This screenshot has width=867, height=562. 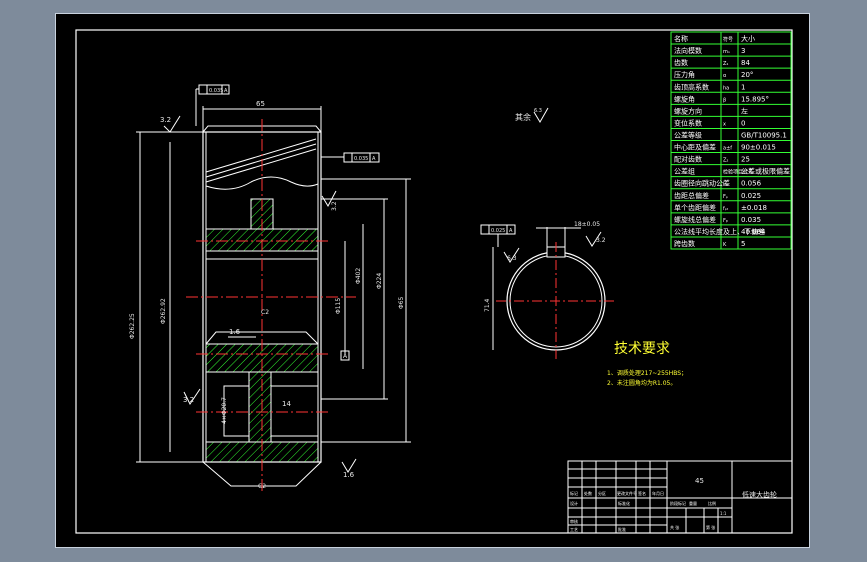 What do you see at coordinates (642, 349) in the screenshot?
I see `notes-heading: 技术要求` at bounding box center [642, 349].